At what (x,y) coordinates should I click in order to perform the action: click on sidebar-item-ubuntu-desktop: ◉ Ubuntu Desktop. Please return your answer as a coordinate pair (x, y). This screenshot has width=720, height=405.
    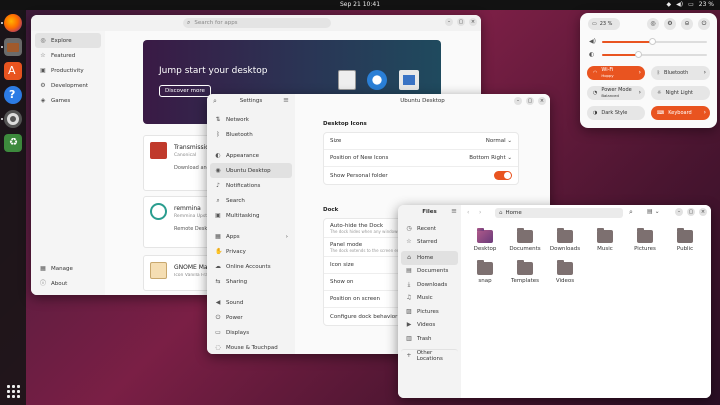
    Looking at the image, I should click on (251, 170).